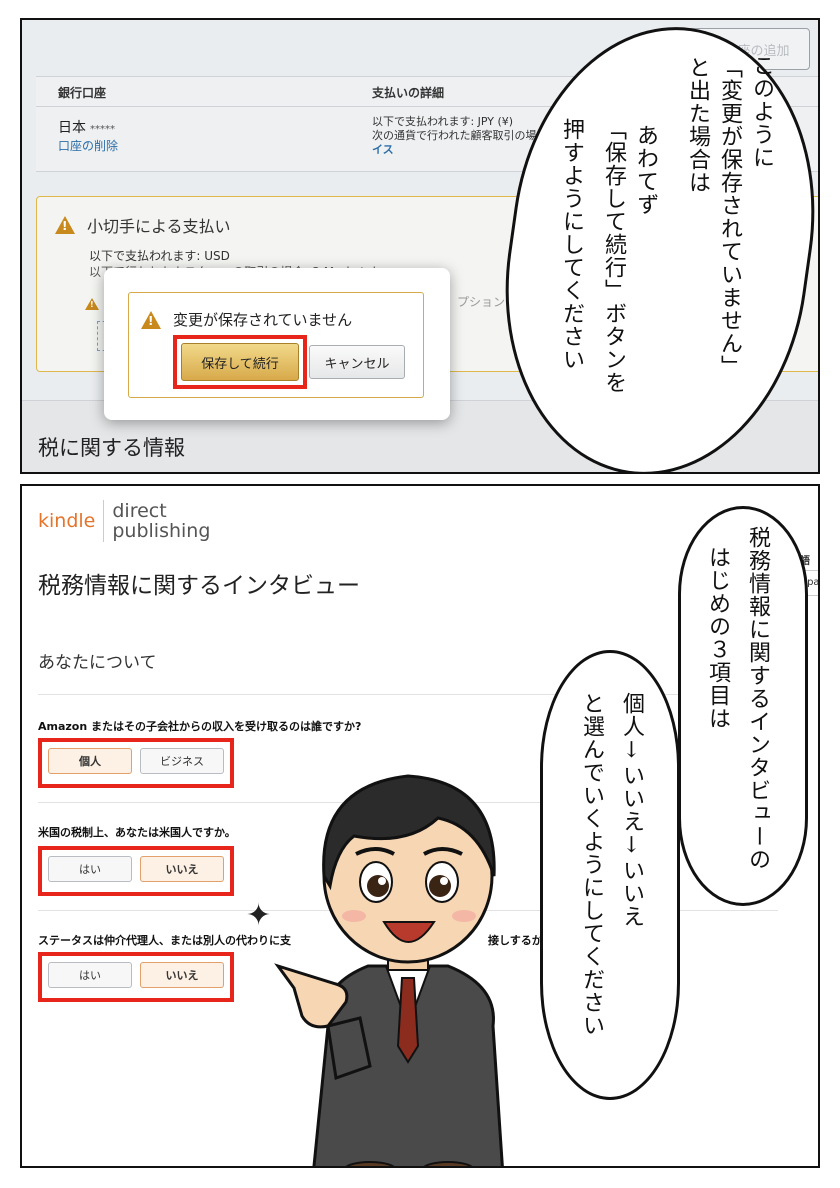 The image size is (840, 1188). I want to click on bubble-3-col-2: と選んでいくようにしてください, so click(591, 864).